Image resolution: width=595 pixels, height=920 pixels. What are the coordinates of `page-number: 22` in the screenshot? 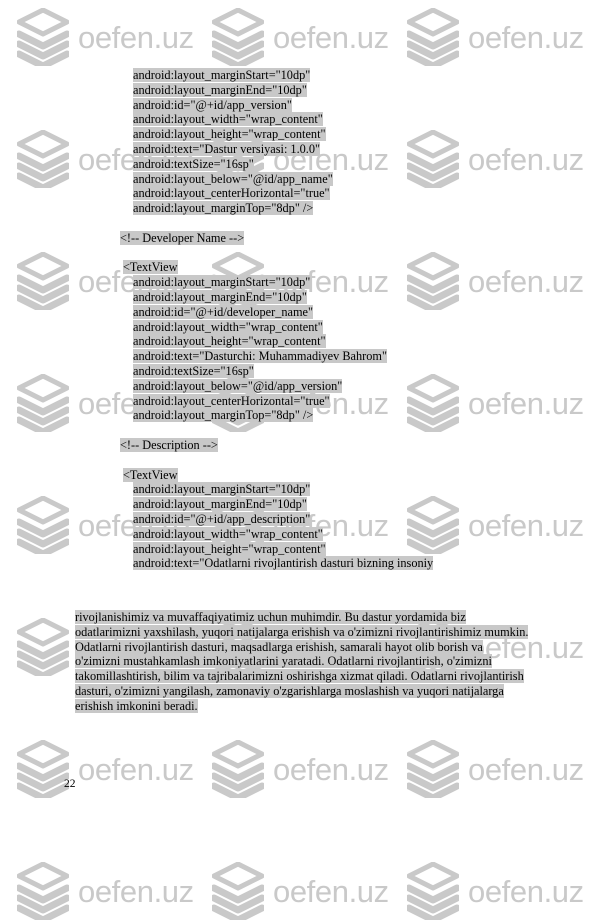 It's located at (70, 784).